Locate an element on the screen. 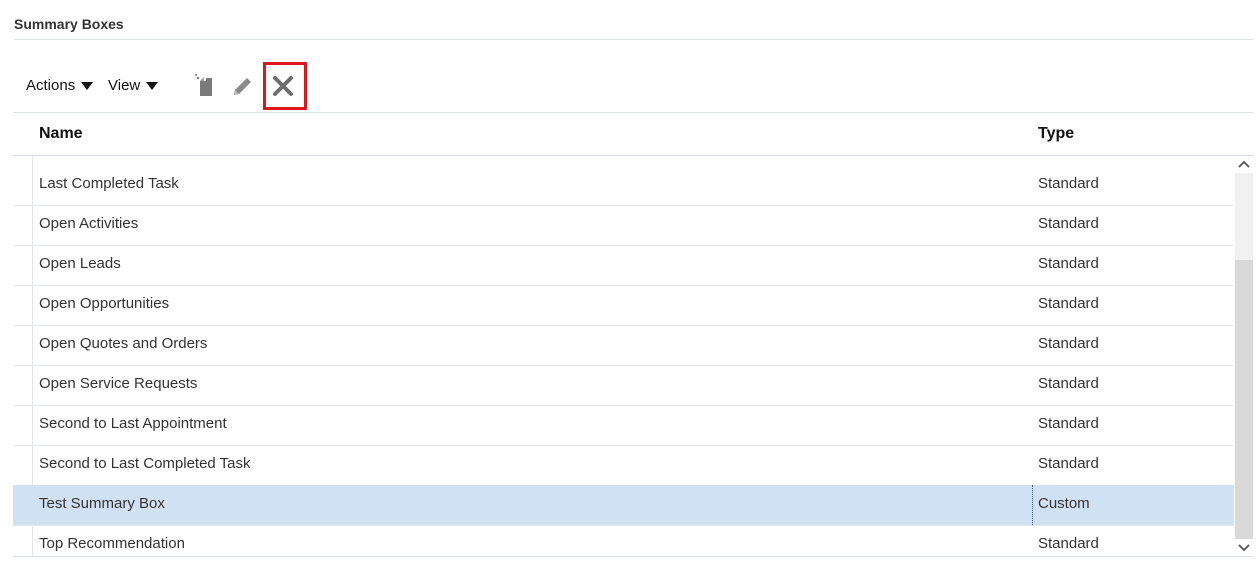 Image resolution: width=1258 pixels, height=577 pixels. edit-button is located at coordinates (243, 86).